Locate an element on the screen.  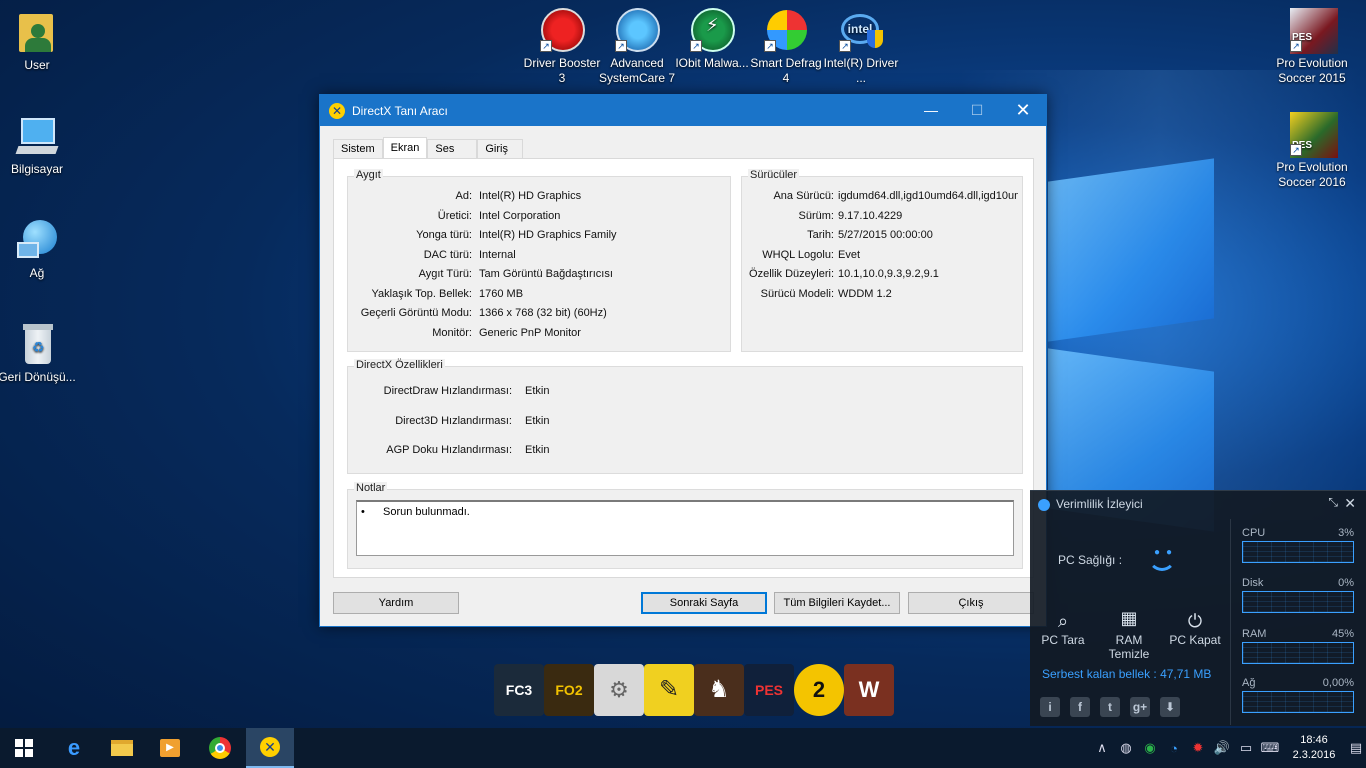
pes-icon: PES is located at coordinates (769, 690).